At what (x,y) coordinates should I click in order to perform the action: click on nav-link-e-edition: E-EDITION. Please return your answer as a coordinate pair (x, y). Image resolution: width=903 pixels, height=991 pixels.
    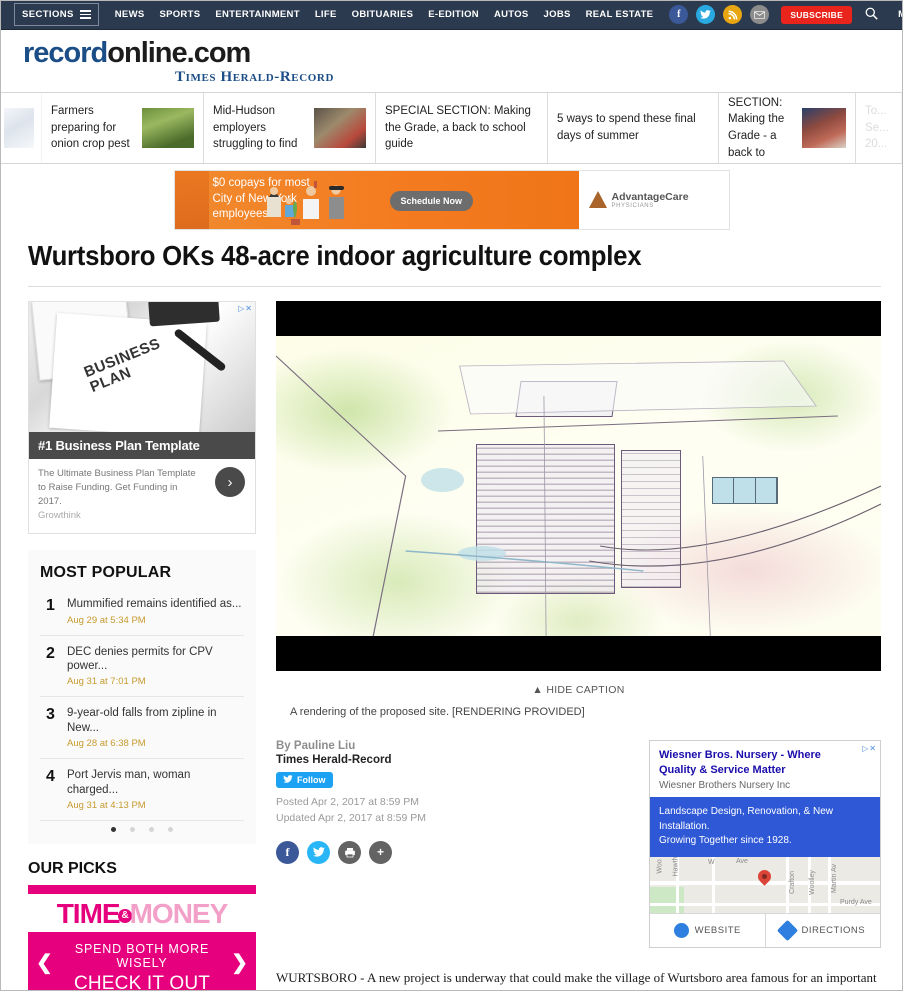
    Looking at the image, I should click on (453, 14).